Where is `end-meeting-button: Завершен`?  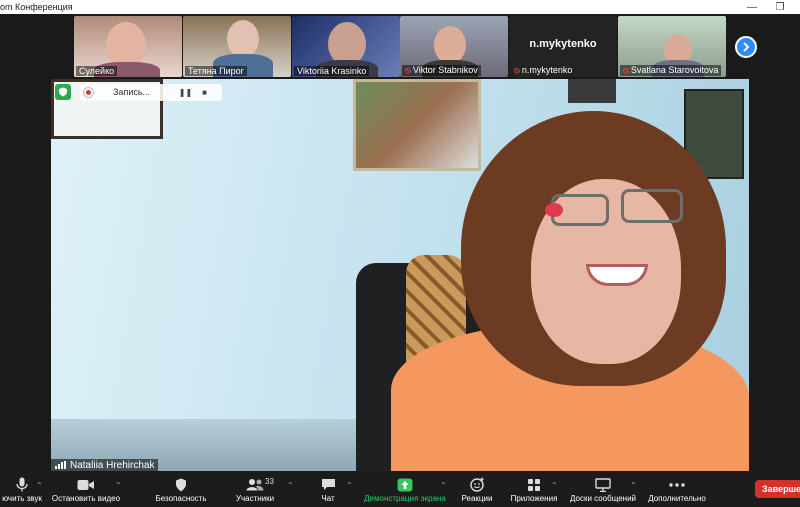 end-meeting-button: Завершен is located at coordinates (777, 489).